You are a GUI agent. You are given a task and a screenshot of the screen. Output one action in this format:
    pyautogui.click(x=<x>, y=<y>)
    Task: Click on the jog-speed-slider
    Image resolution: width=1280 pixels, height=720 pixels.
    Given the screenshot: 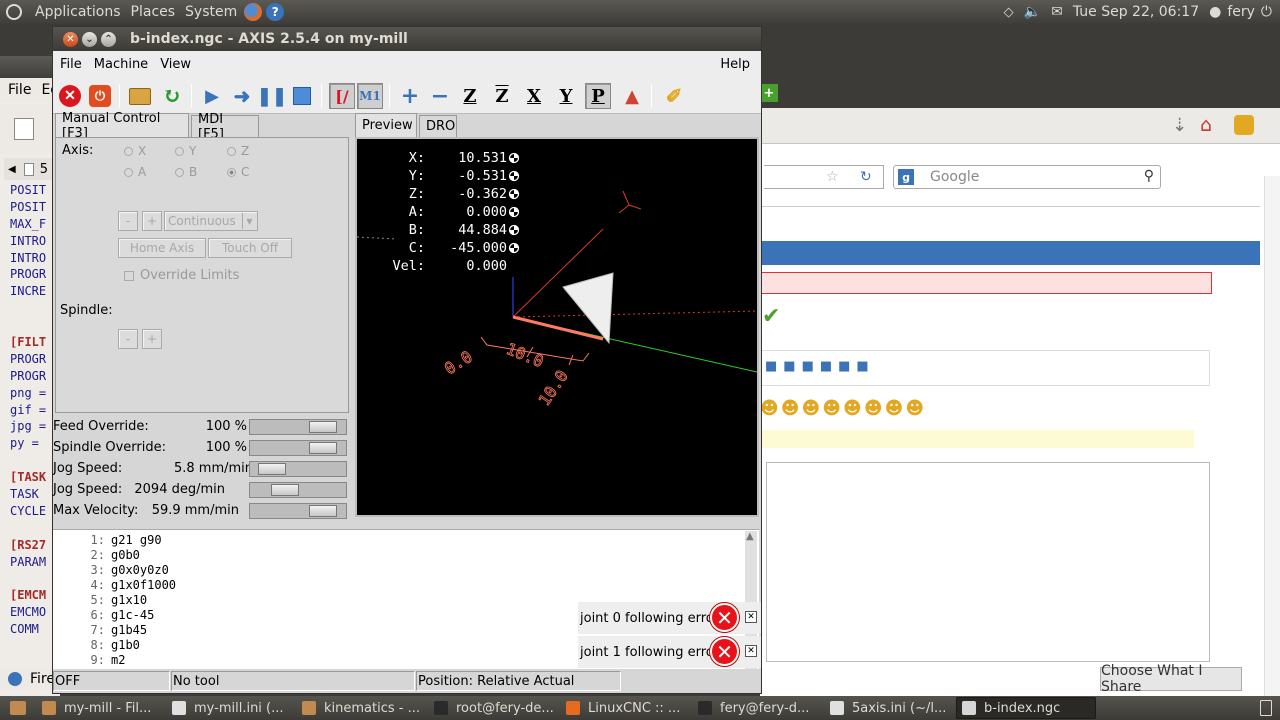 What is the action you would take?
    pyautogui.click(x=298, y=469)
    